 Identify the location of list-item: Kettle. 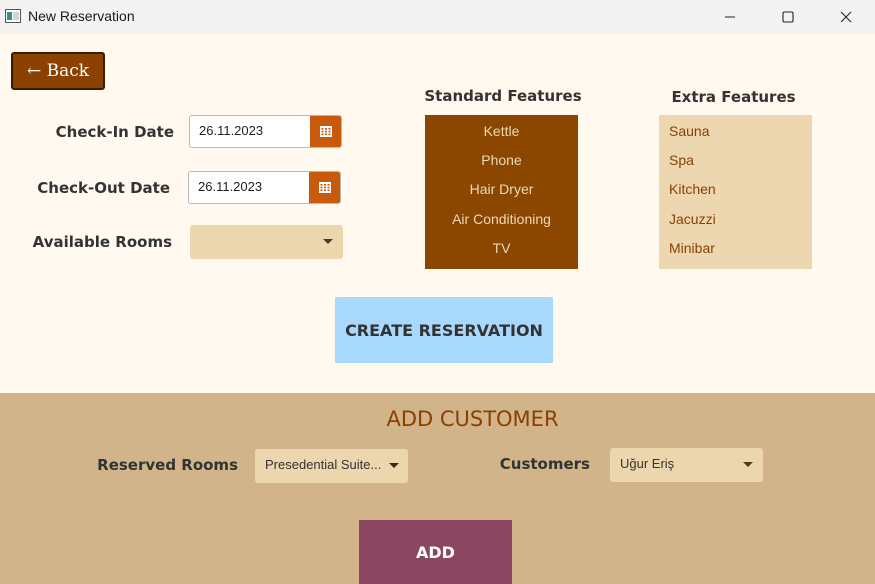
(501, 130).